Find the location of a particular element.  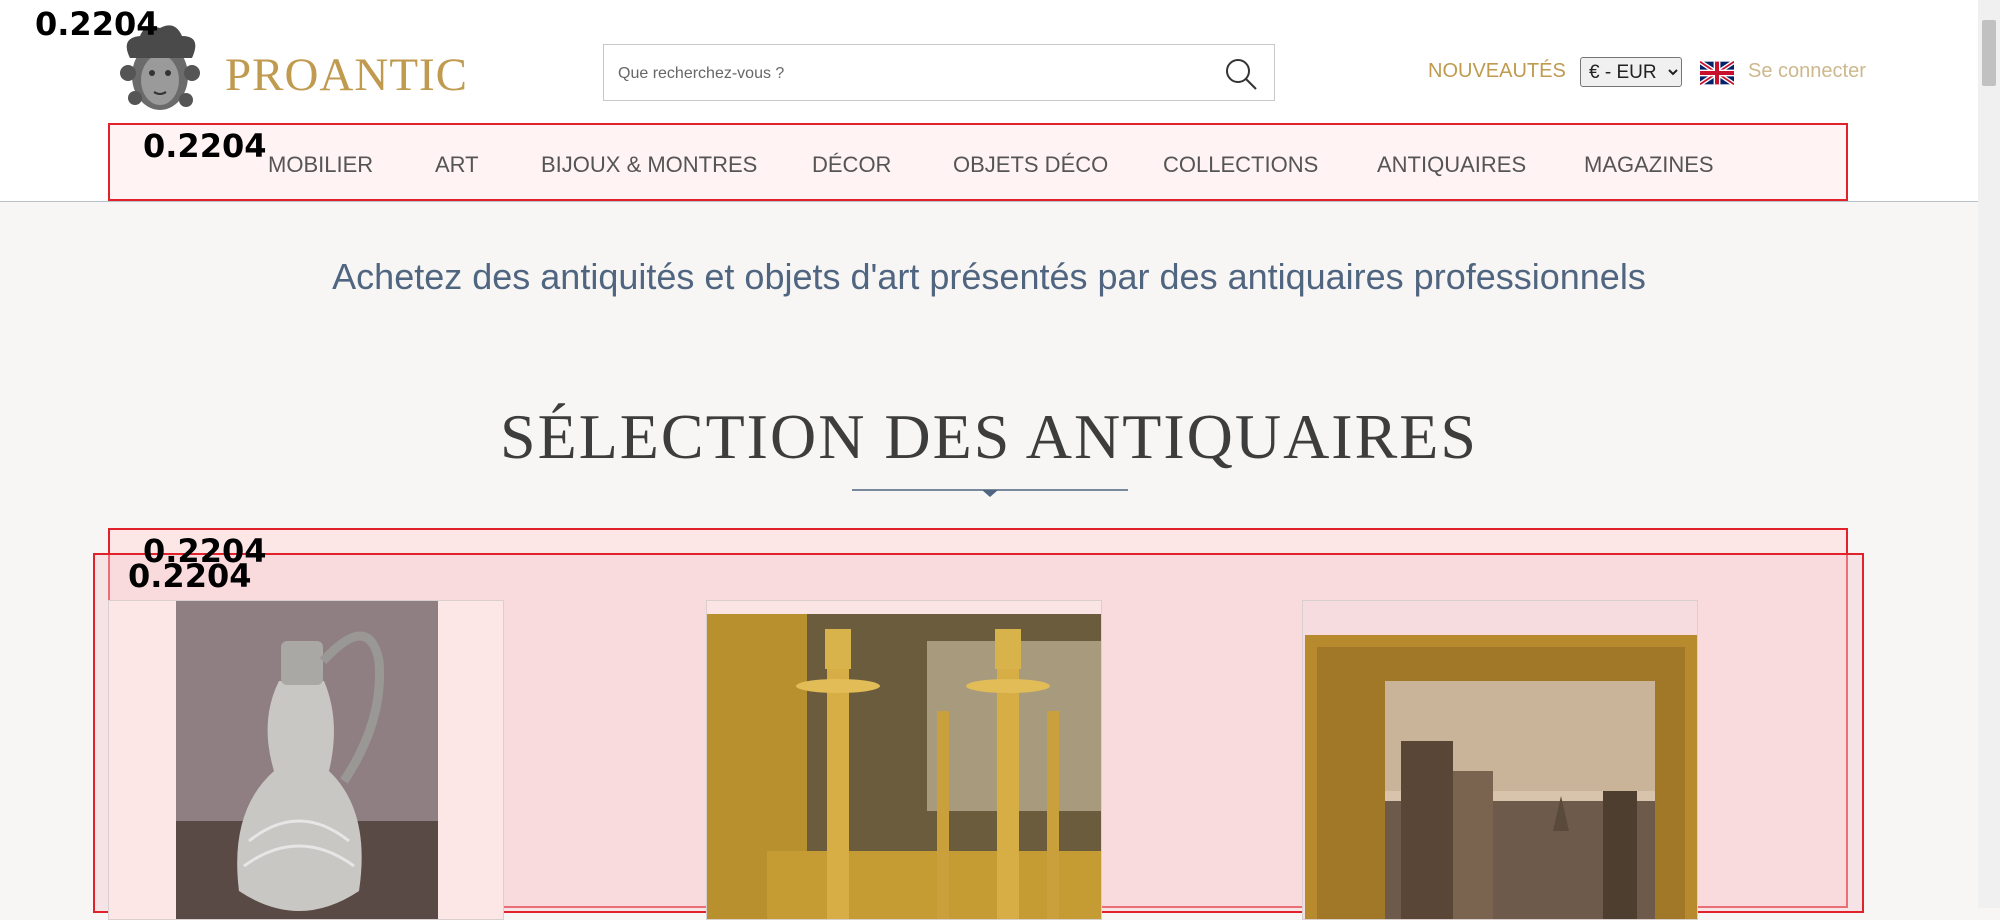

site-logo-text: PROANTIC is located at coordinates (346, 75).